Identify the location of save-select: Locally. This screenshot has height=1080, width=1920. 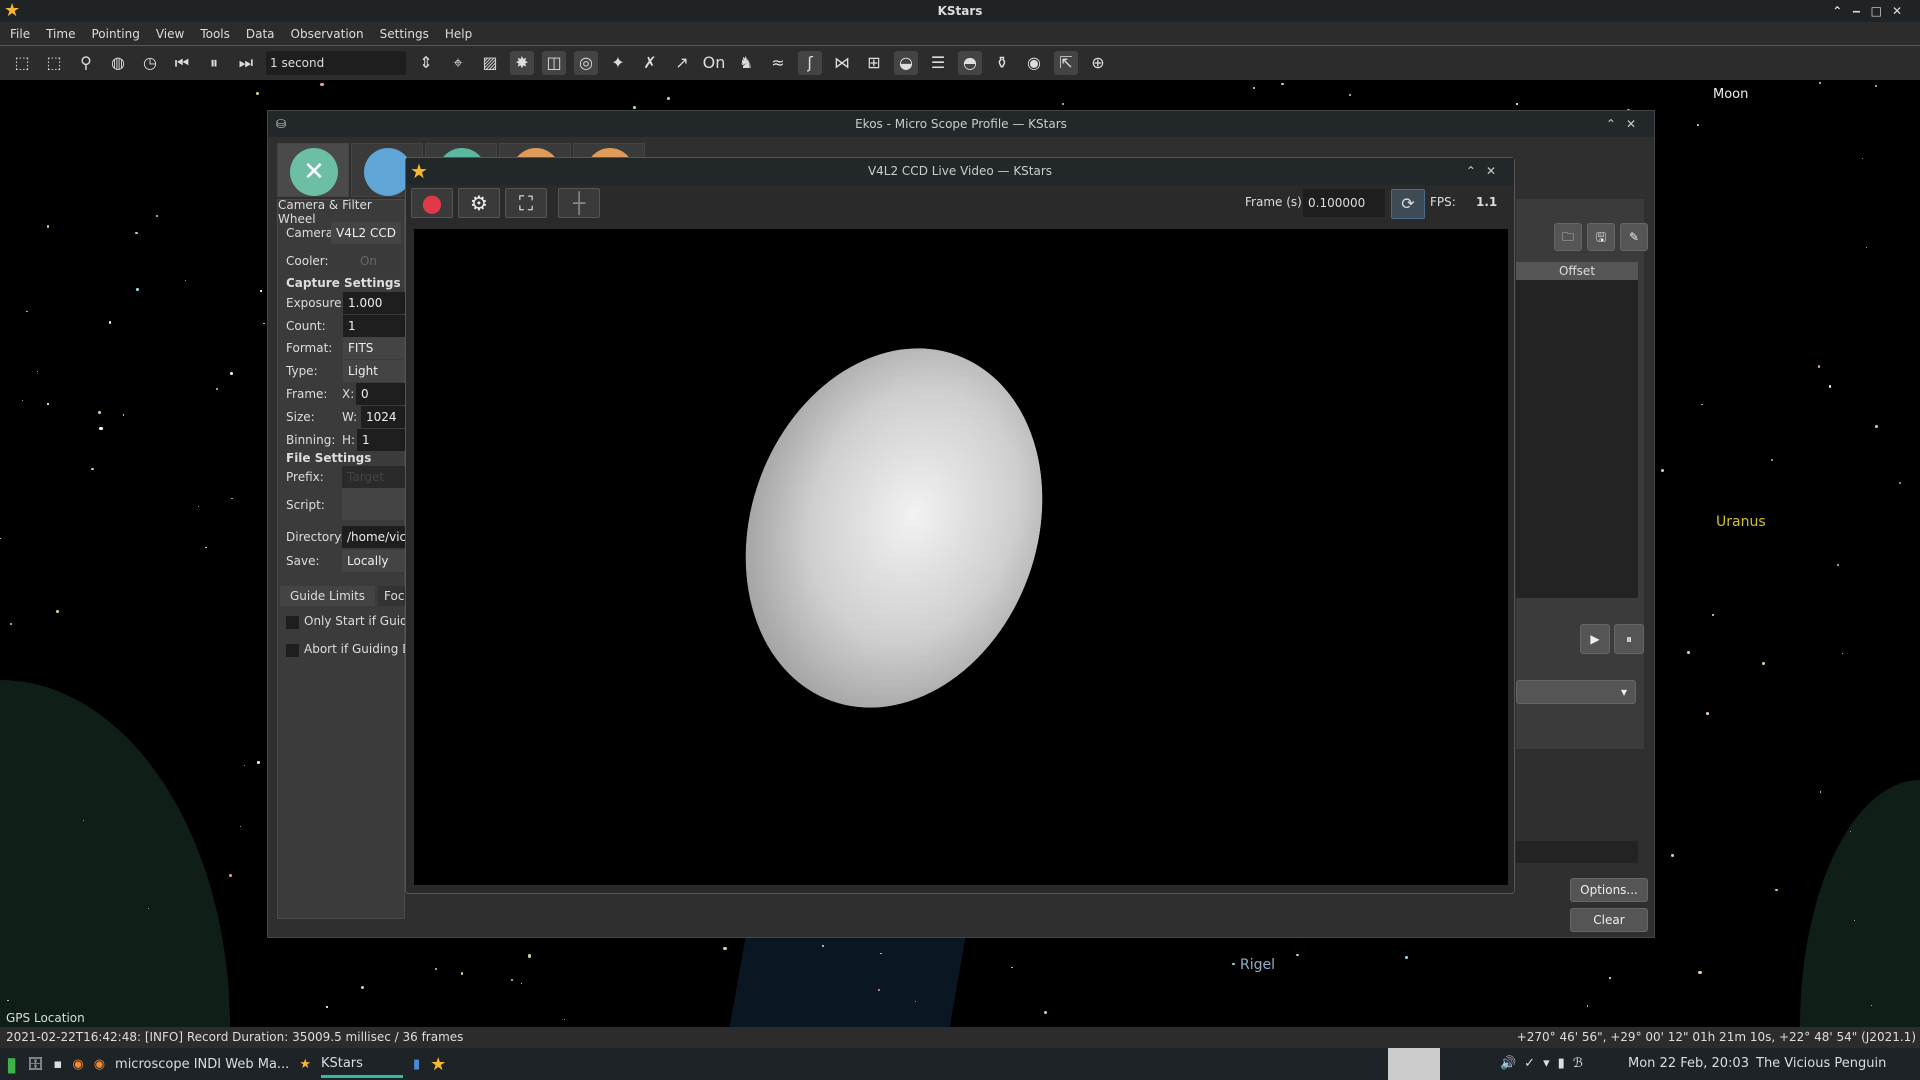
(377, 561).